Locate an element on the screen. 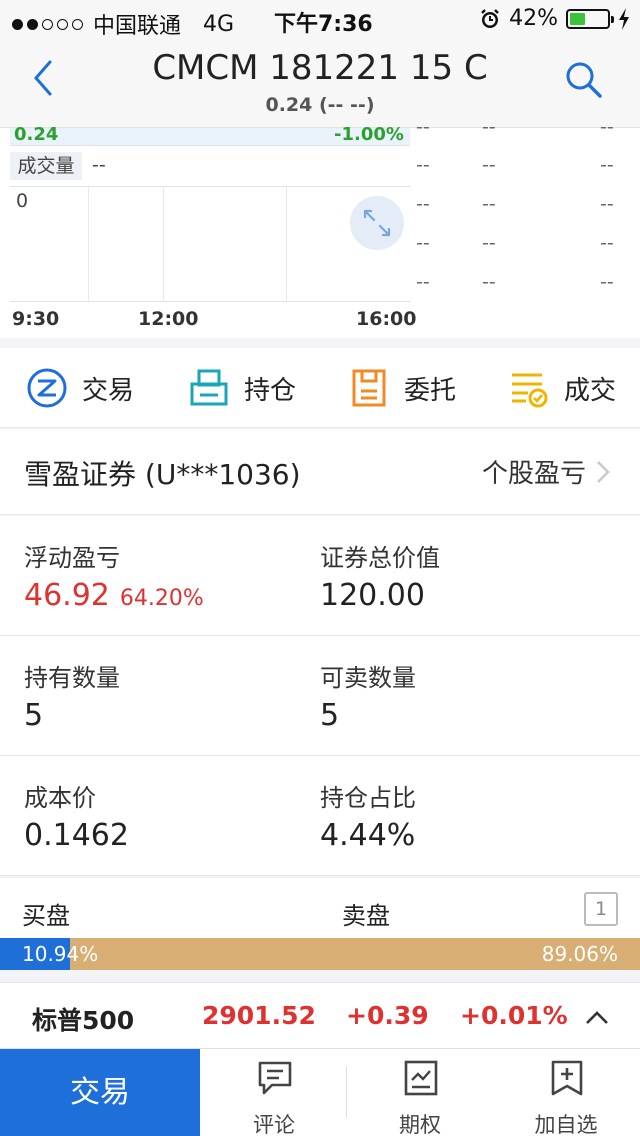 The height and width of the screenshot is (1136, 640). chevron-up-icon is located at coordinates (597, 1018).